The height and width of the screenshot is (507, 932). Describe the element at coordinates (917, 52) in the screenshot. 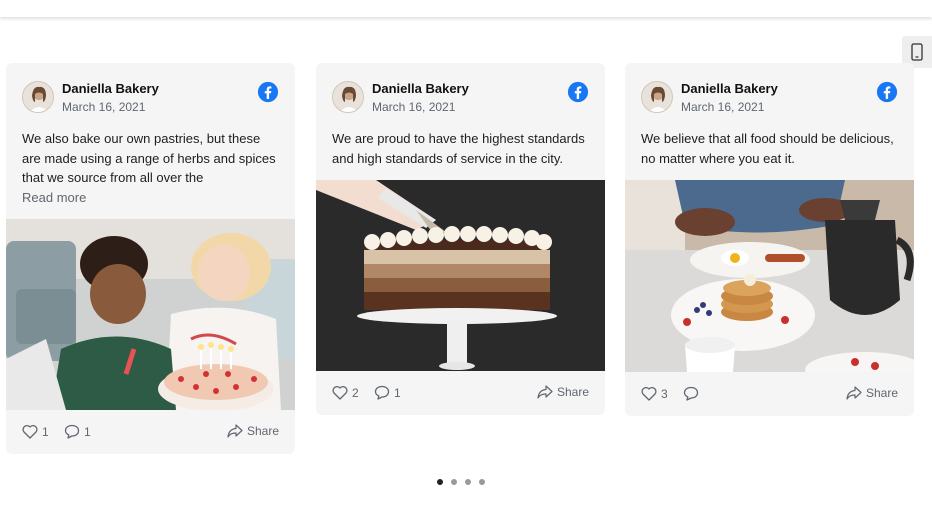

I see `mobile-phone-icon` at that location.